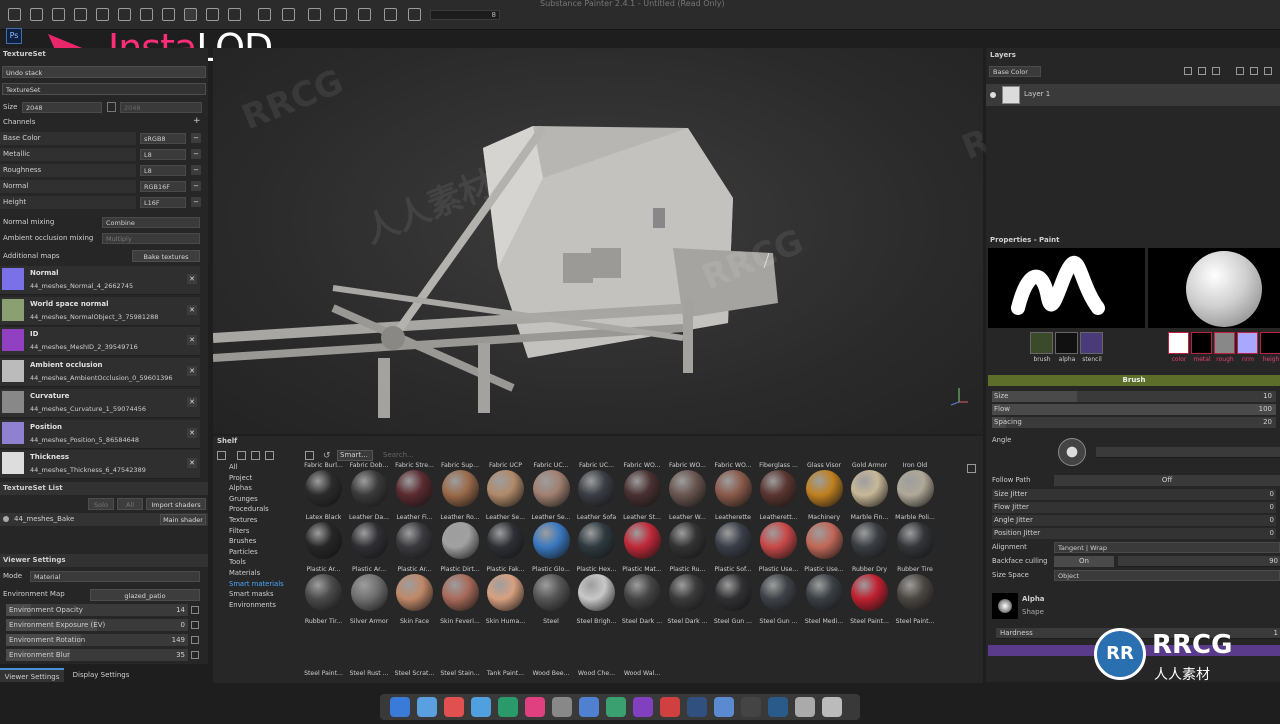  What do you see at coordinates (101, 675) in the screenshot?
I see `tab-display-settings: Display Settings` at bounding box center [101, 675].